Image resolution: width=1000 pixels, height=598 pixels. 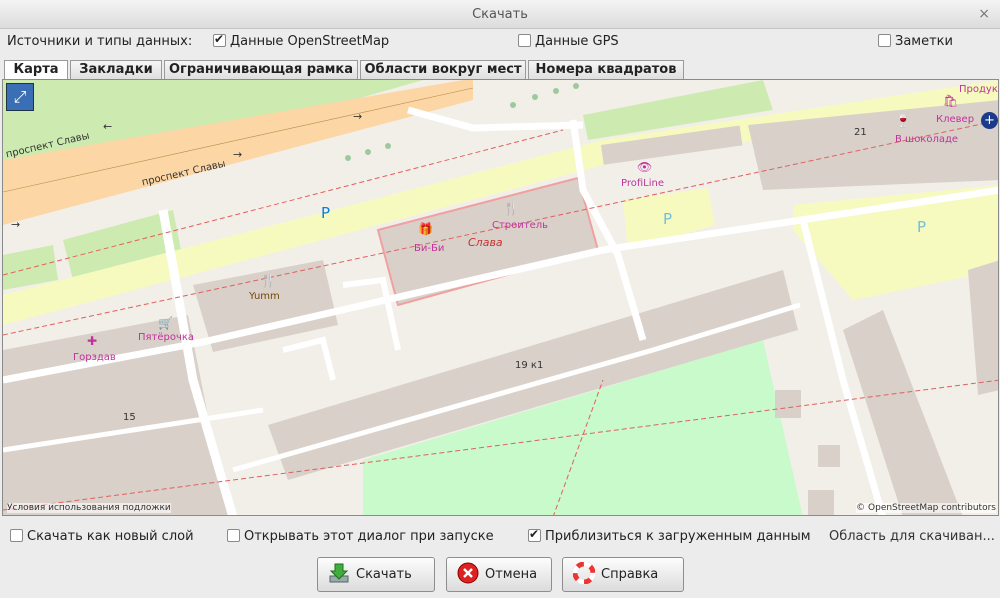 I want to click on zoom-to-data-checkbox: Приблизиться к загруженным данным, so click(x=669, y=535).